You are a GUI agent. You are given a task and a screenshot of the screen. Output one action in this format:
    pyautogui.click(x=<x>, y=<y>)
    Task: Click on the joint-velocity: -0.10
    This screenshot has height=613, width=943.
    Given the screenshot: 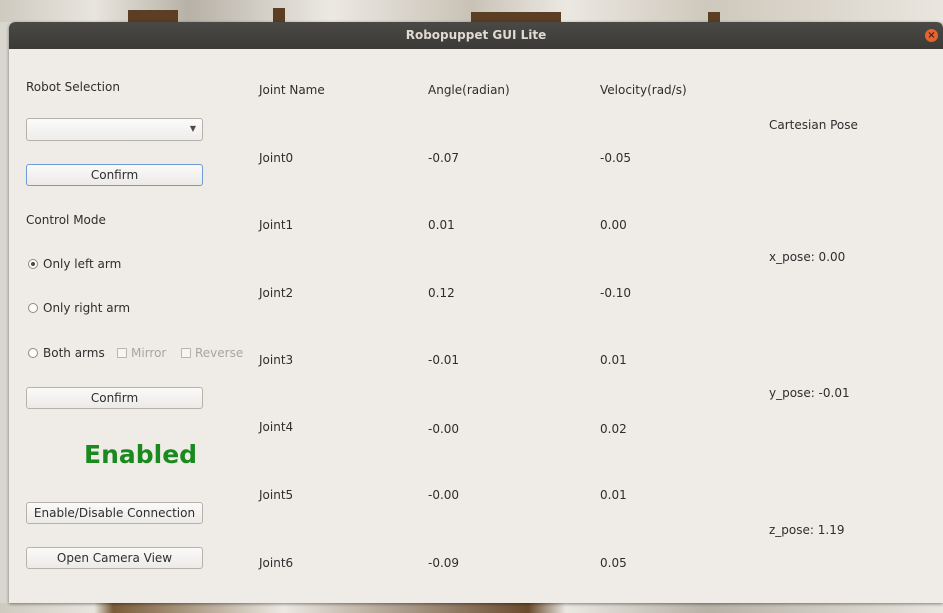 What is the action you would take?
    pyautogui.click(x=616, y=293)
    